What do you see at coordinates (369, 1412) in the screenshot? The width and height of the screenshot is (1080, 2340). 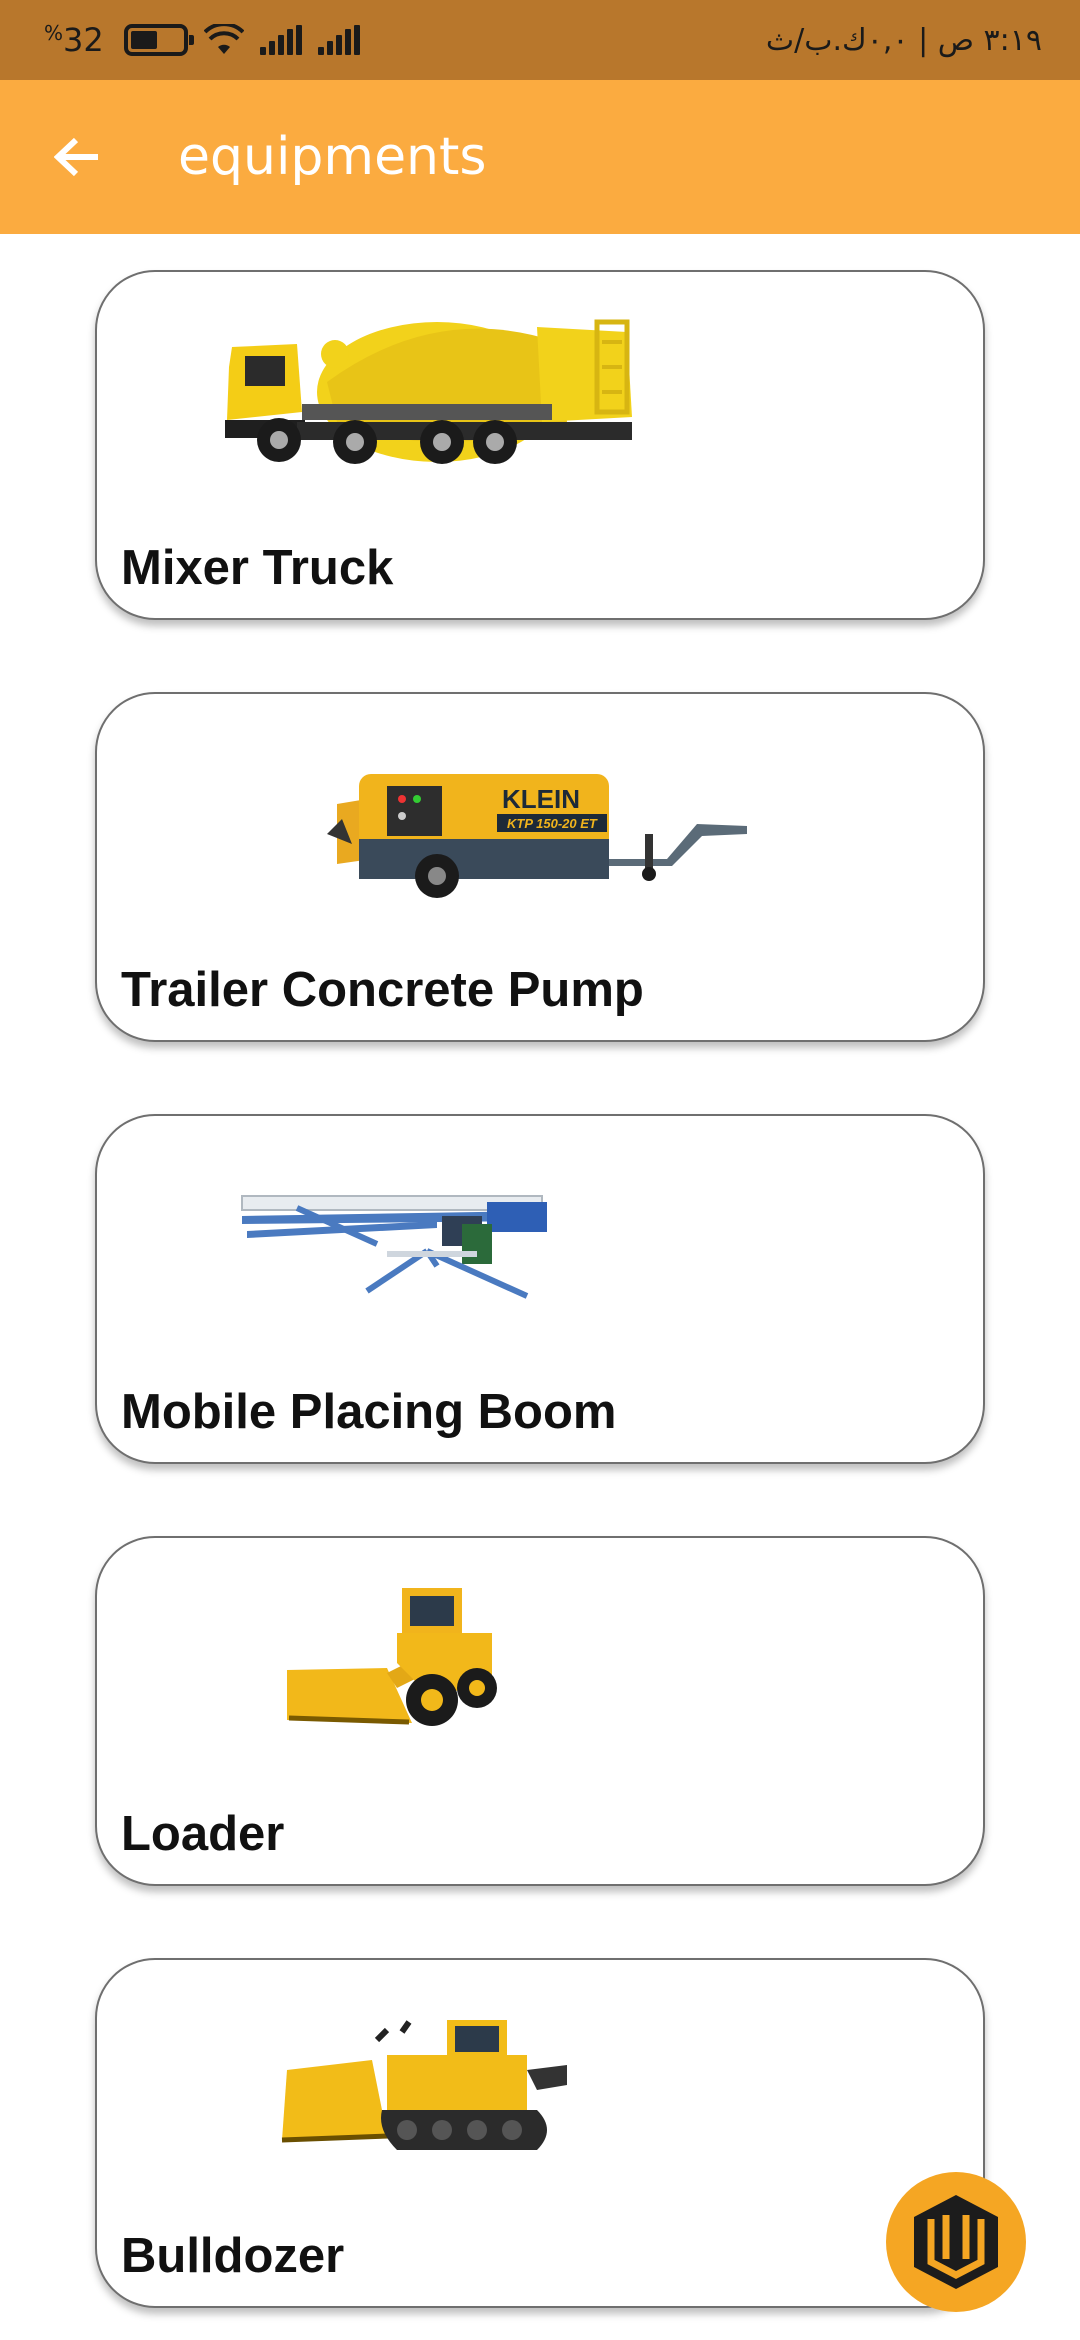 I see `equipment-label: Mobile Placing Boom` at bounding box center [369, 1412].